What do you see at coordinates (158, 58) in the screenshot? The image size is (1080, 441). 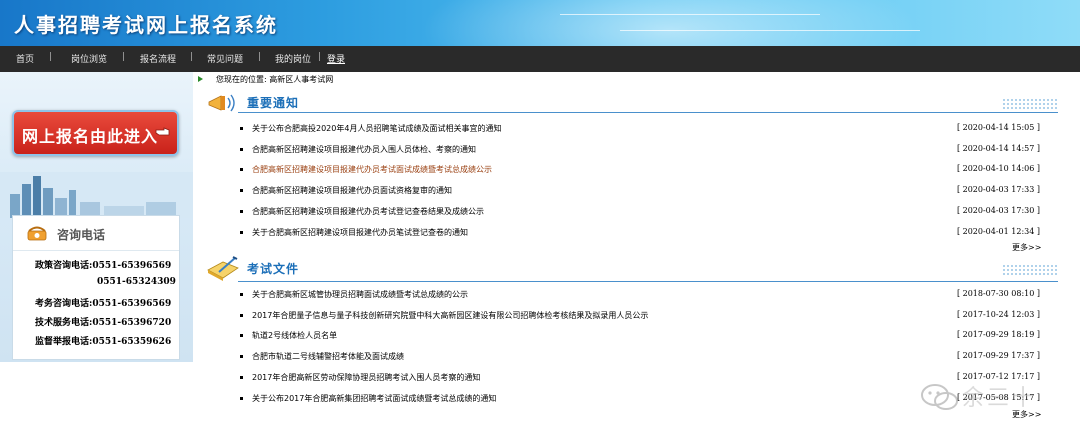 I see `nav-process: 报名流程` at bounding box center [158, 58].